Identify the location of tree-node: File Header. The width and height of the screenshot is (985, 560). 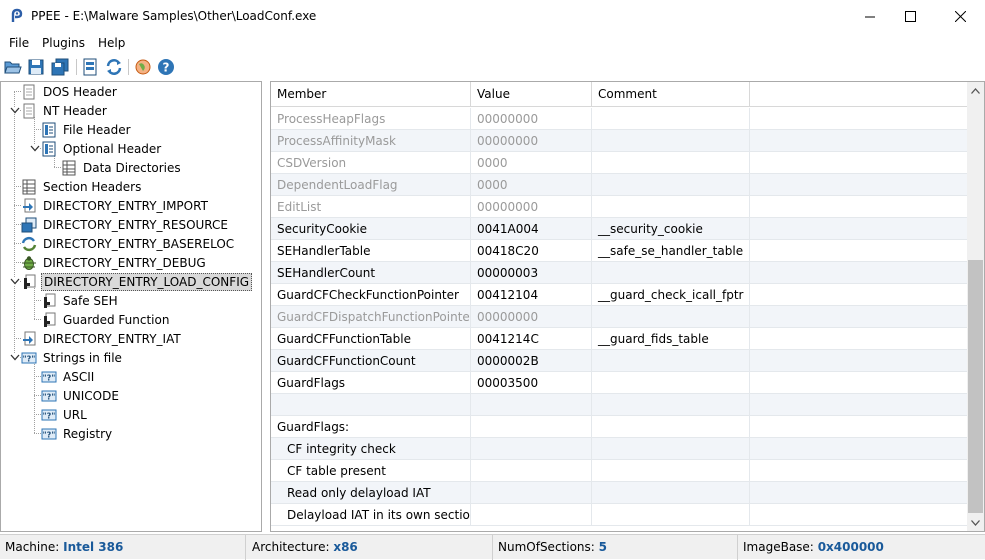
(87, 129).